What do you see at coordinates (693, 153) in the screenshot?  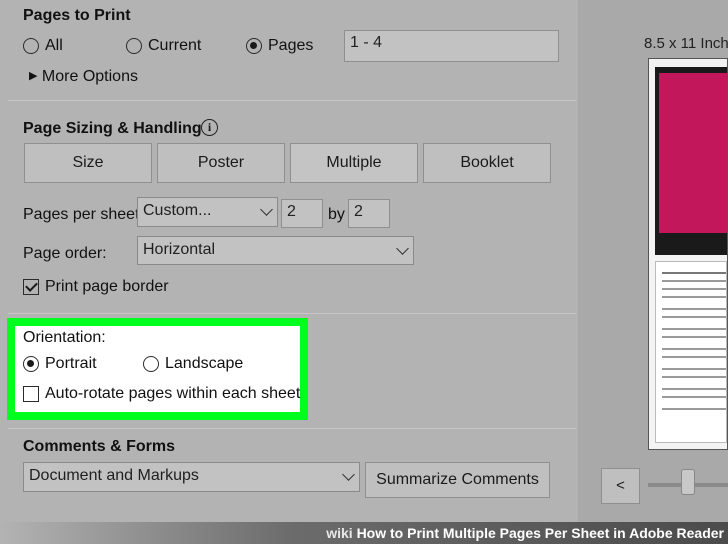 I see `preview-cover-image` at bounding box center [693, 153].